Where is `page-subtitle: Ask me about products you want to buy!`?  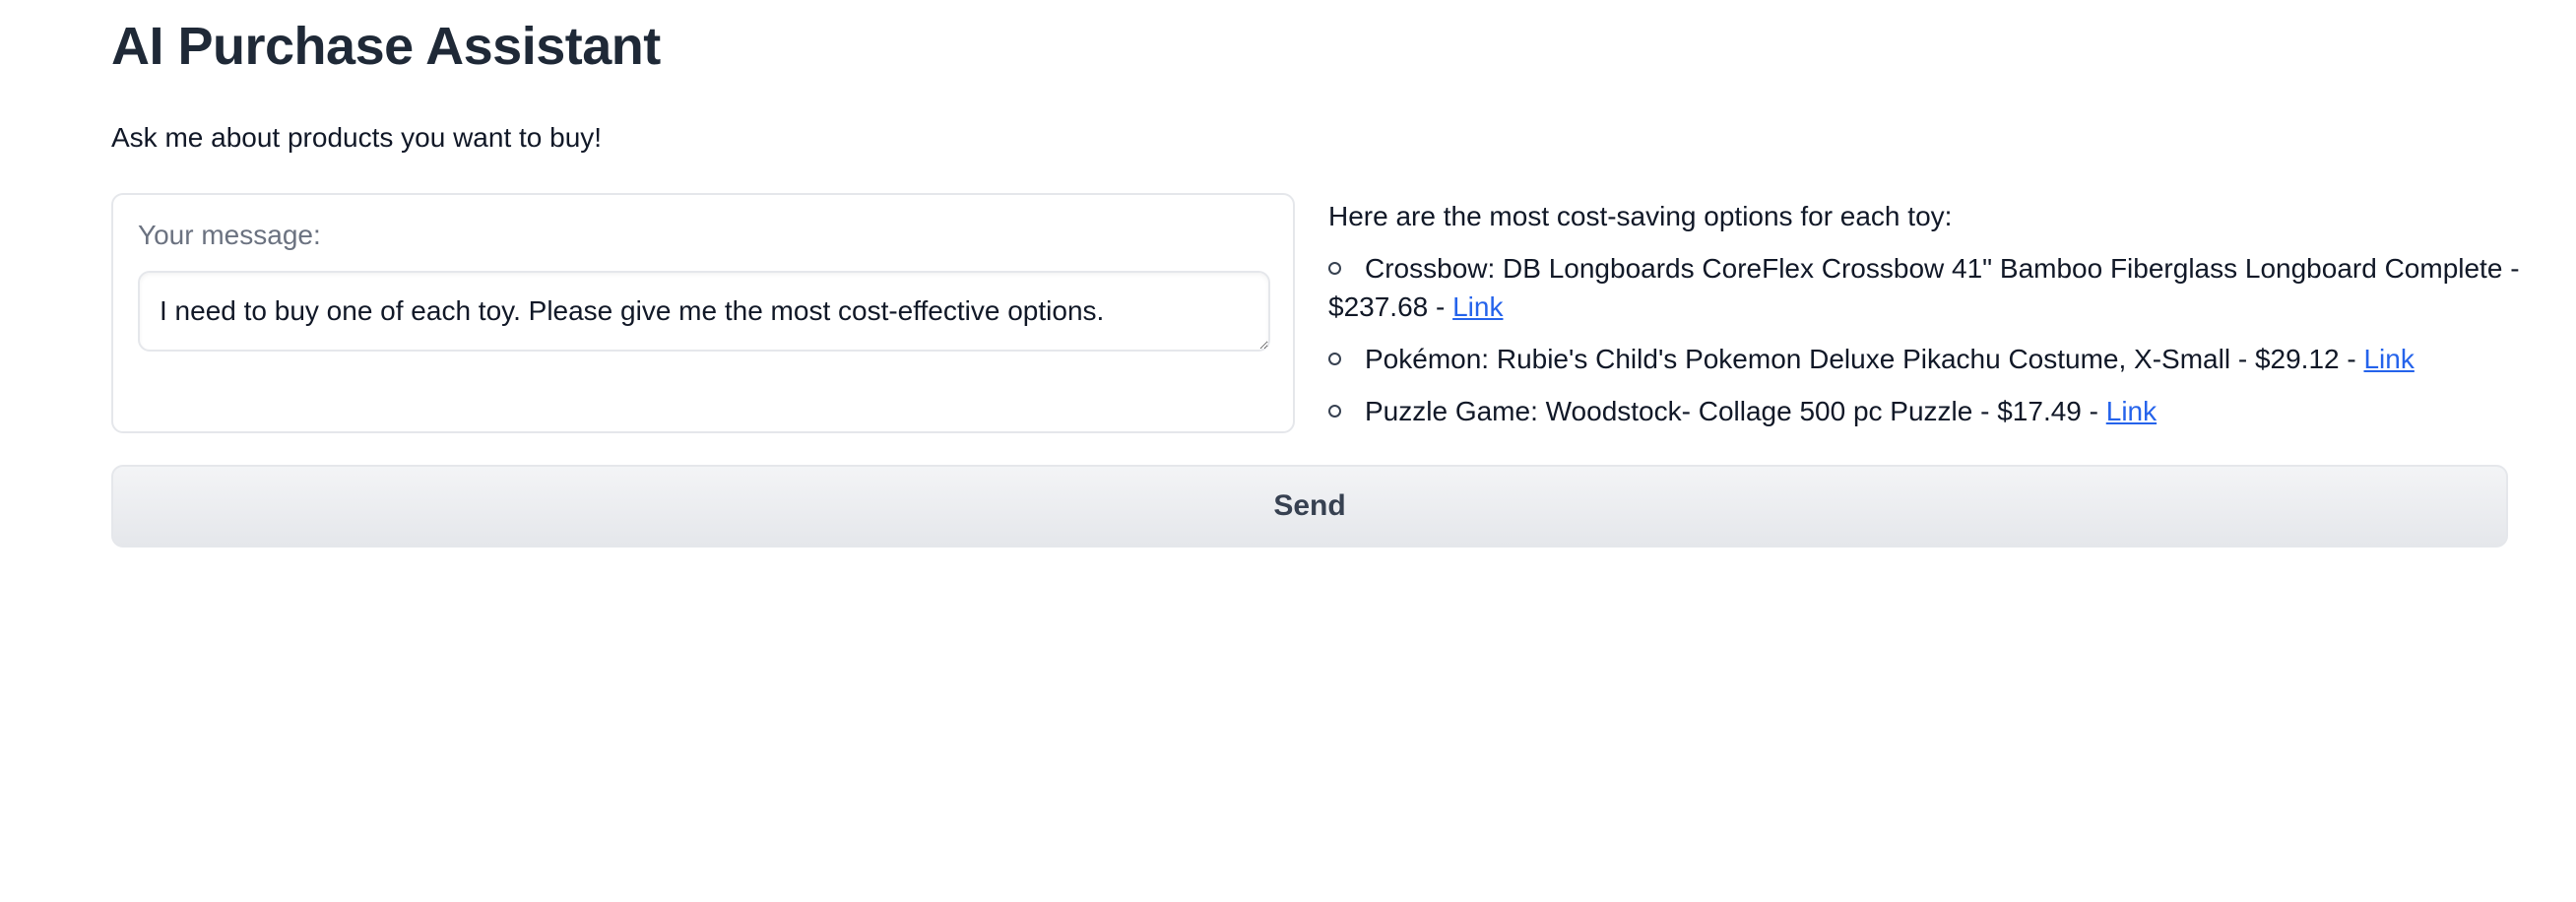 page-subtitle: Ask me about products you want to buy! is located at coordinates (357, 138).